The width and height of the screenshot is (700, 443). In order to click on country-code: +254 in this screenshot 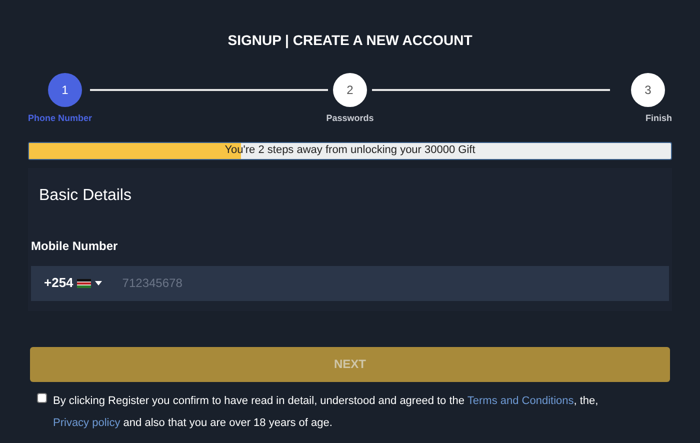, I will do `click(59, 283)`.